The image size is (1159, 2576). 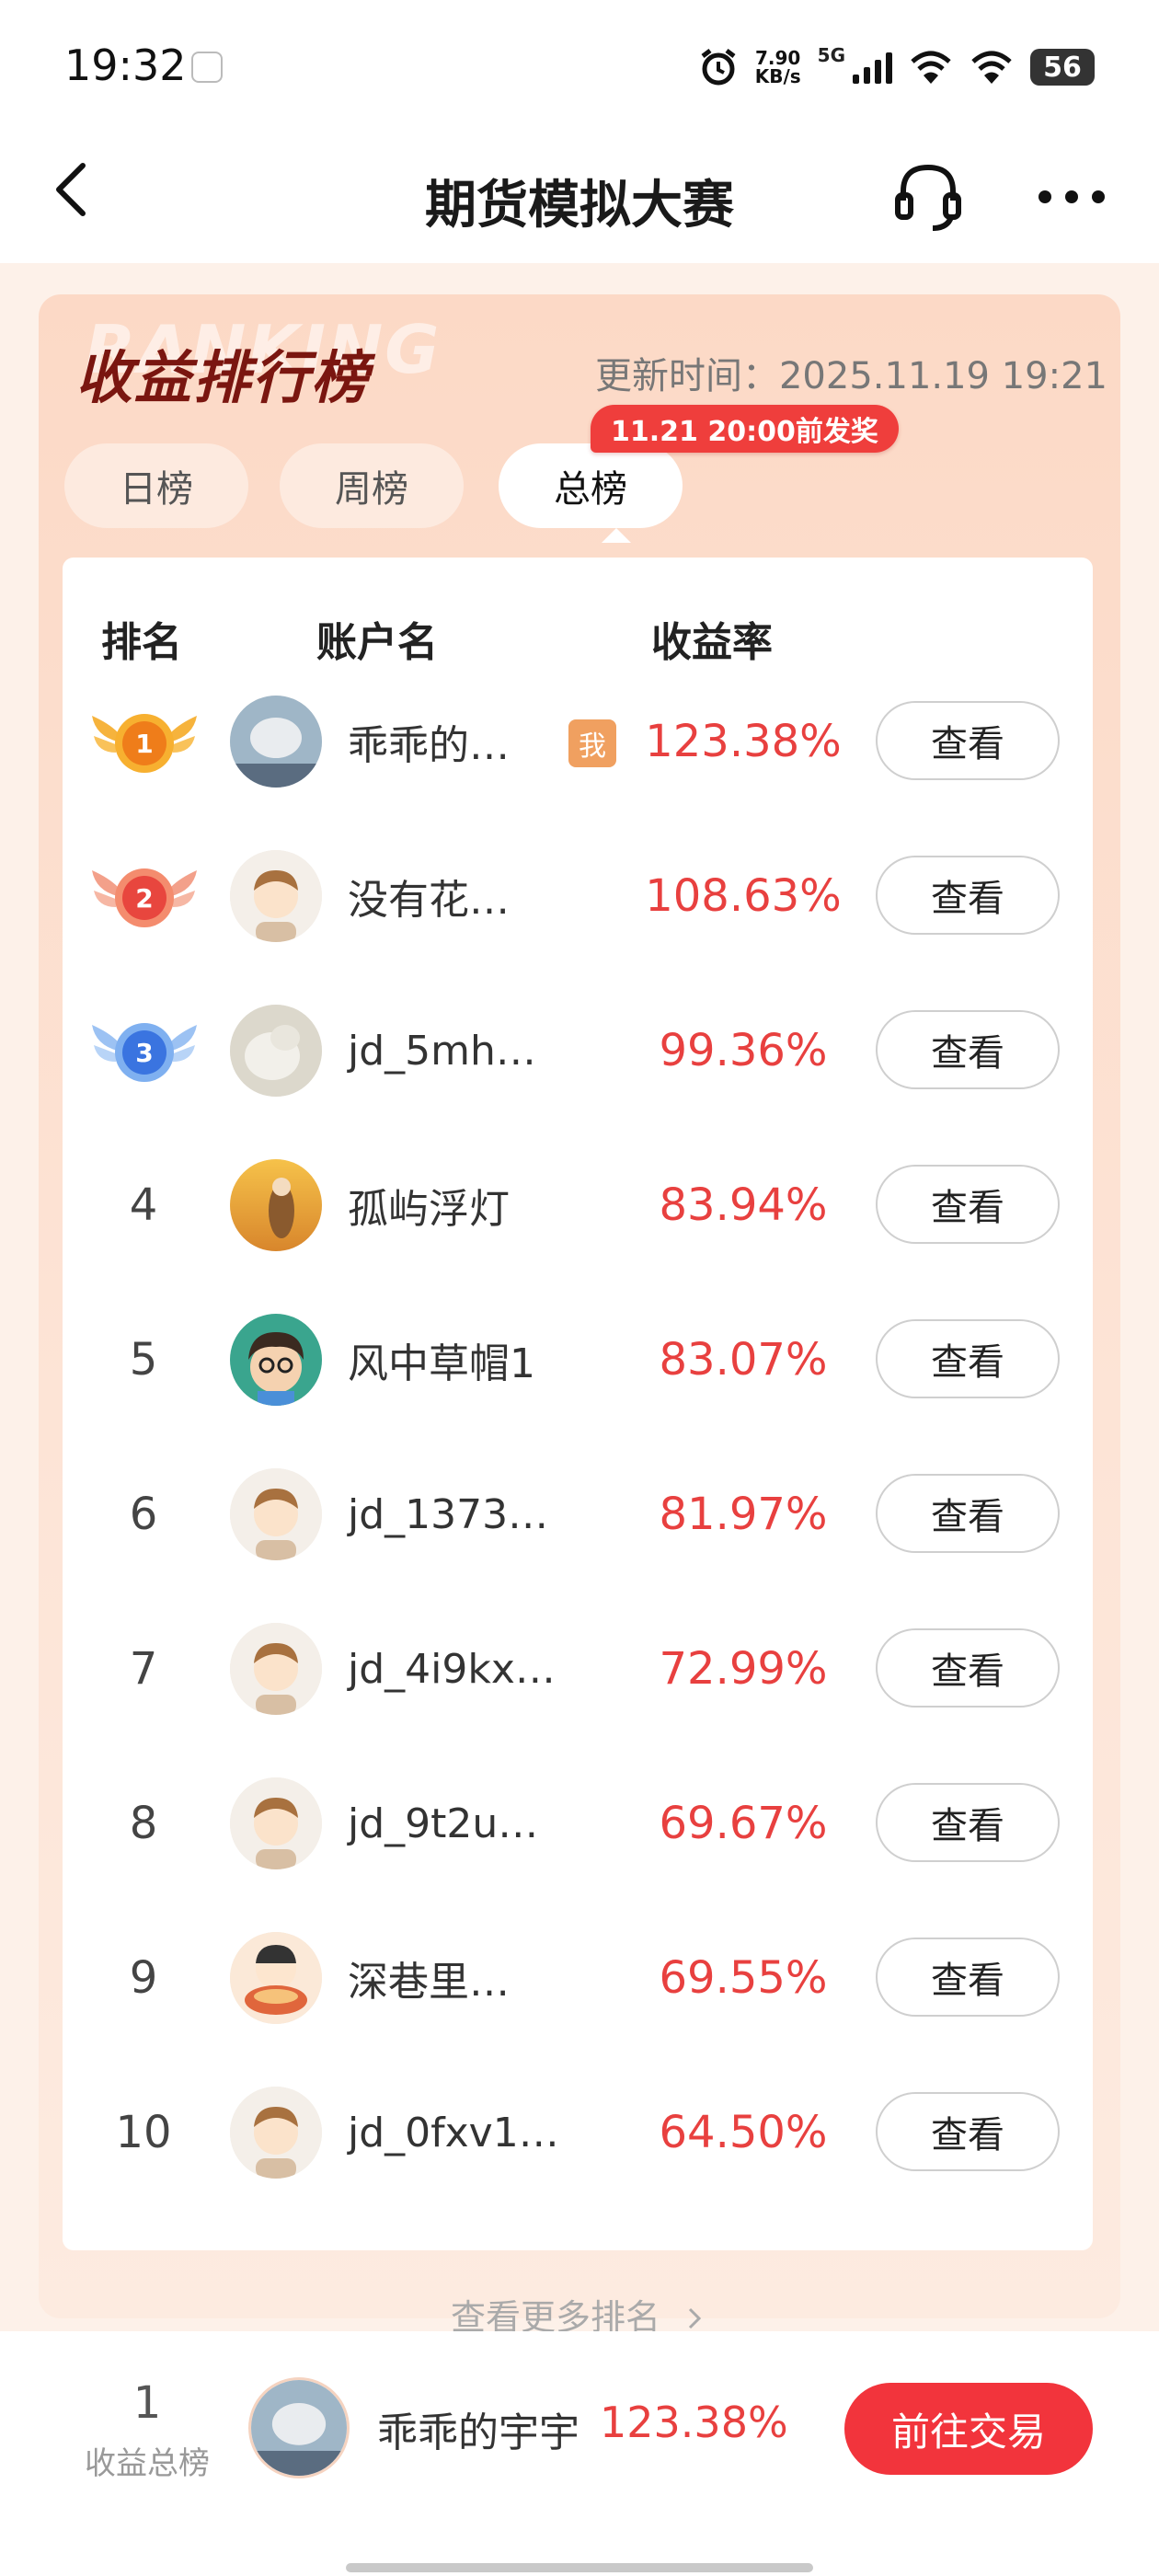 What do you see at coordinates (579, 206) in the screenshot?
I see `page-title: 期货模拟大赛` at bounding box center [579, 206].